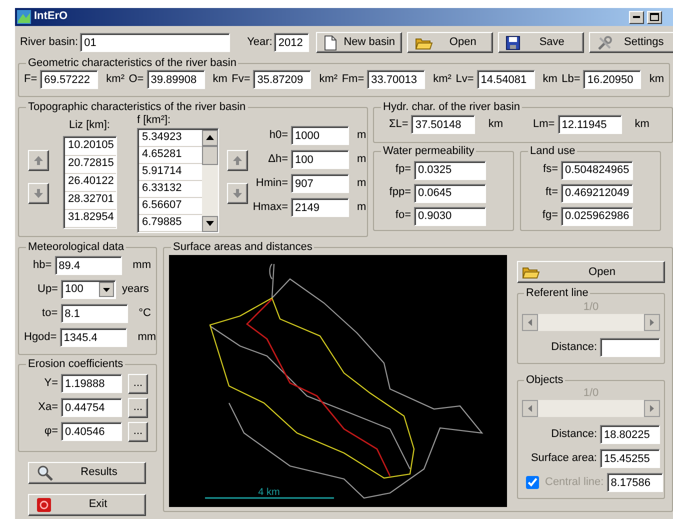 The width and height of the screenshot is (673, 519). I want to click on field-label: Central line:, so click(574, 483).